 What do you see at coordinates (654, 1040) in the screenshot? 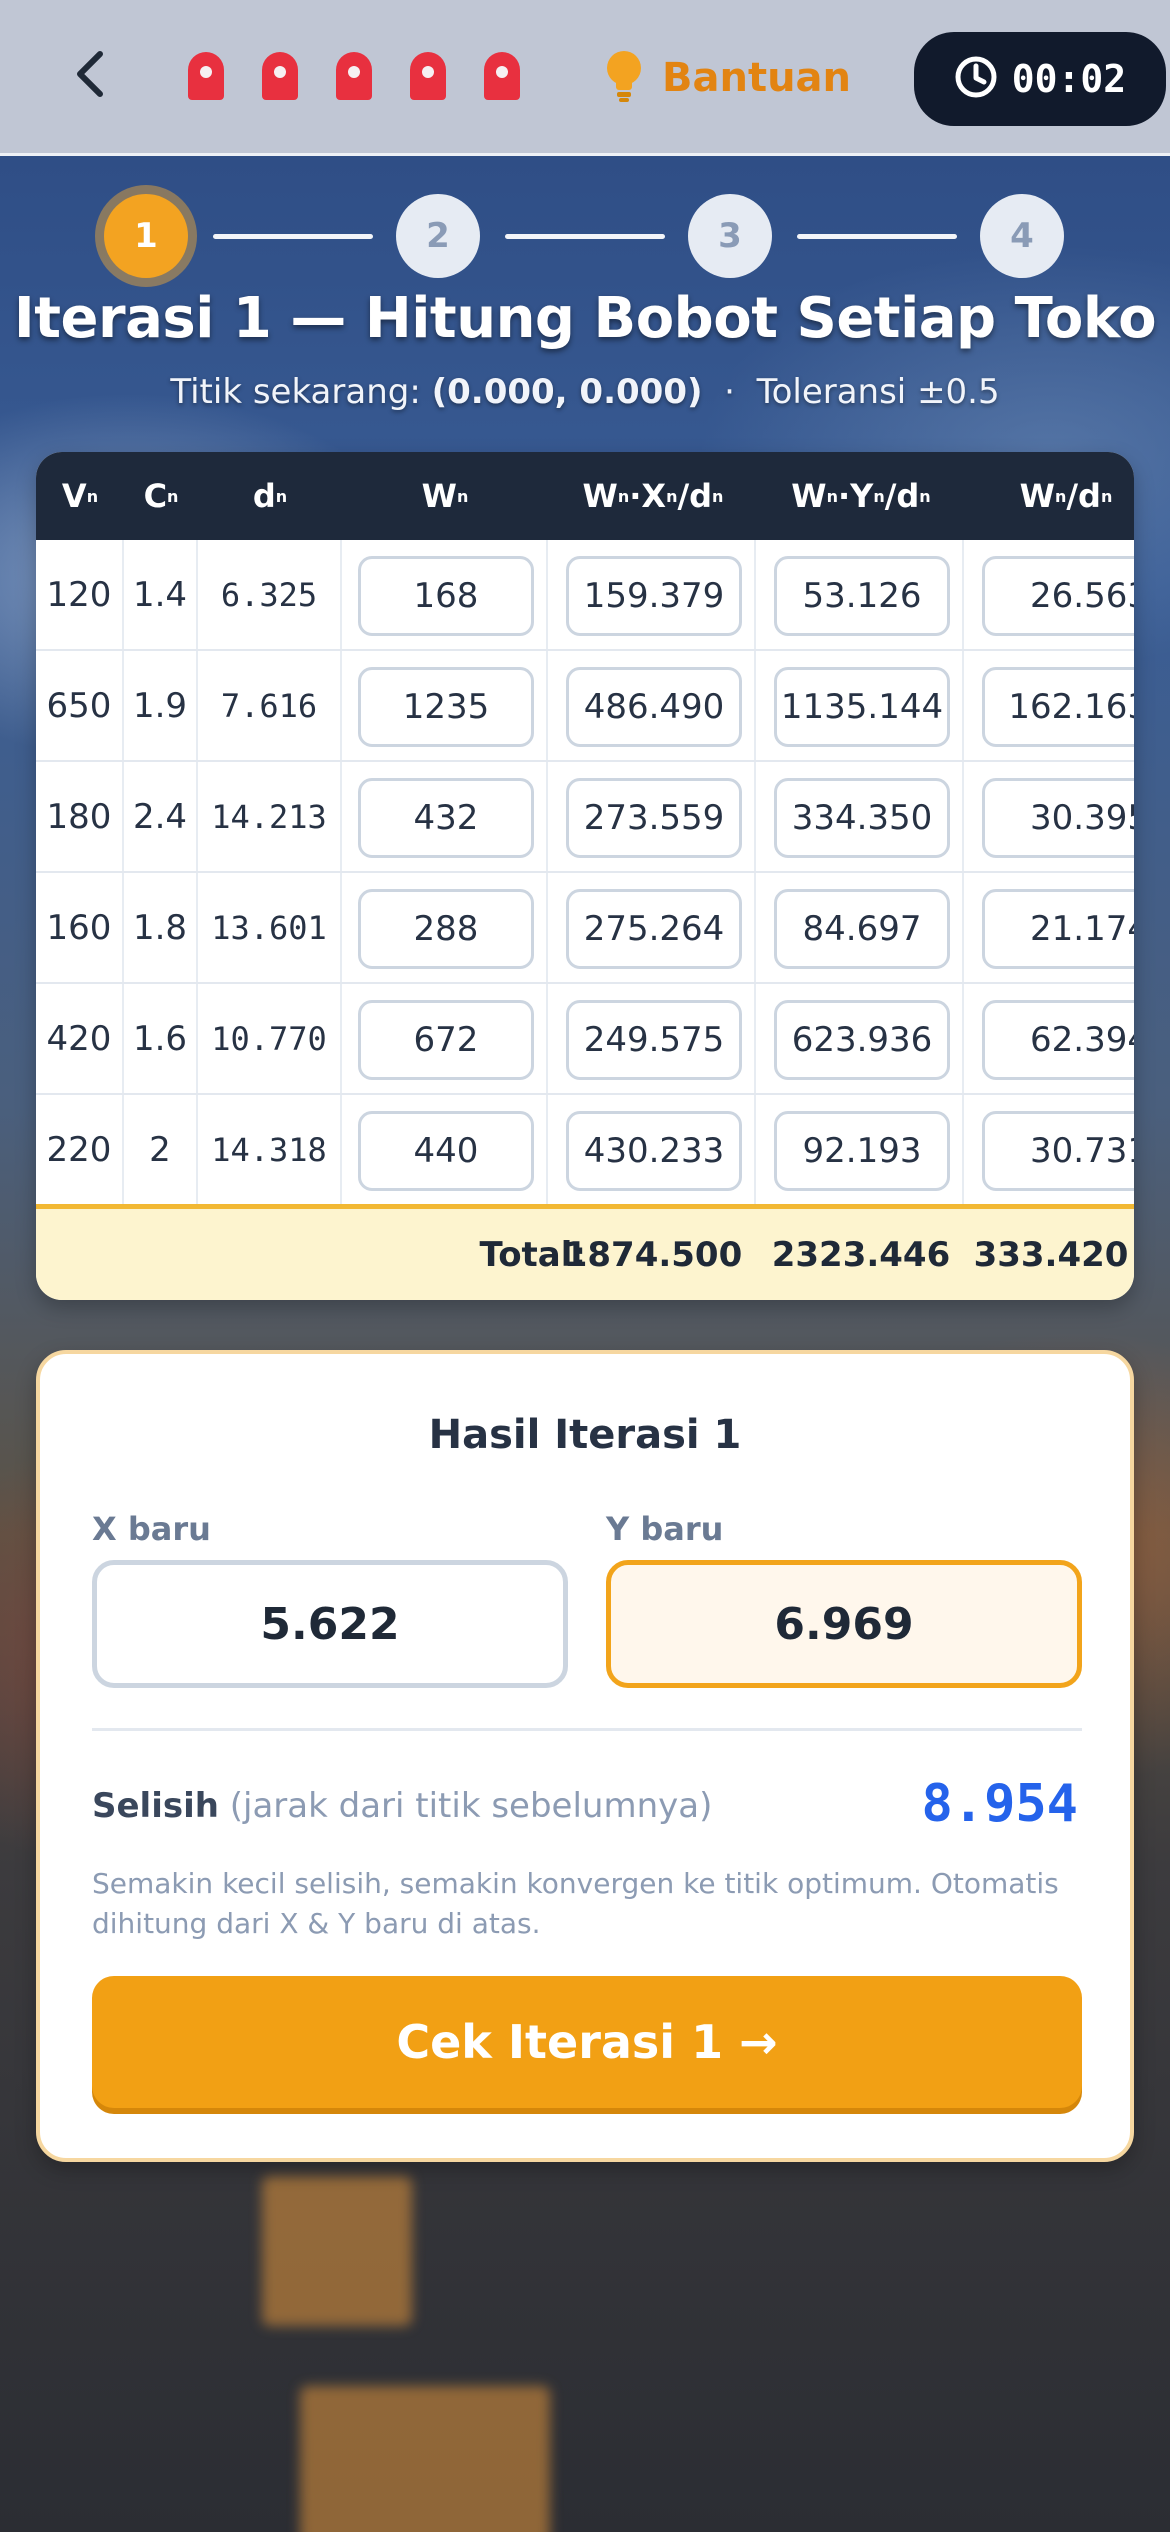
I see `input-wx: 249.575` at bounding box center [654, 1040].